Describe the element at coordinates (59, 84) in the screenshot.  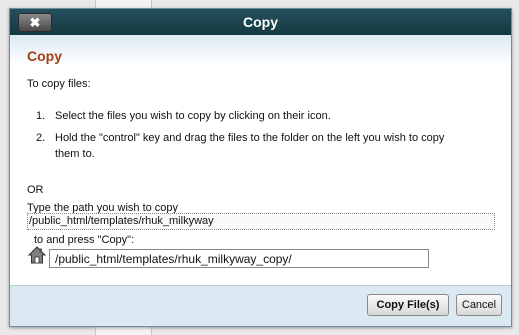
I see `intro-text: To copy files:` at that location.